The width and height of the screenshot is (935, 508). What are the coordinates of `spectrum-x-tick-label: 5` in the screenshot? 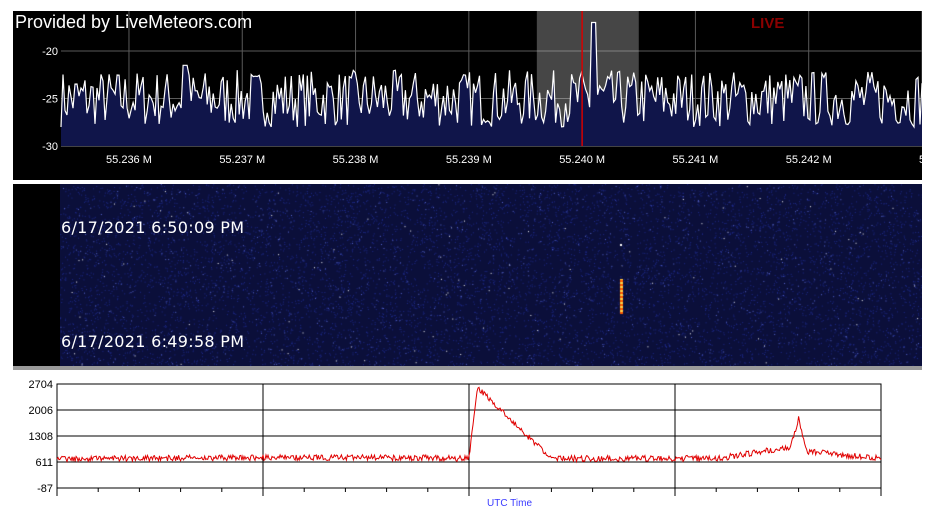 It's located at (920, 160).